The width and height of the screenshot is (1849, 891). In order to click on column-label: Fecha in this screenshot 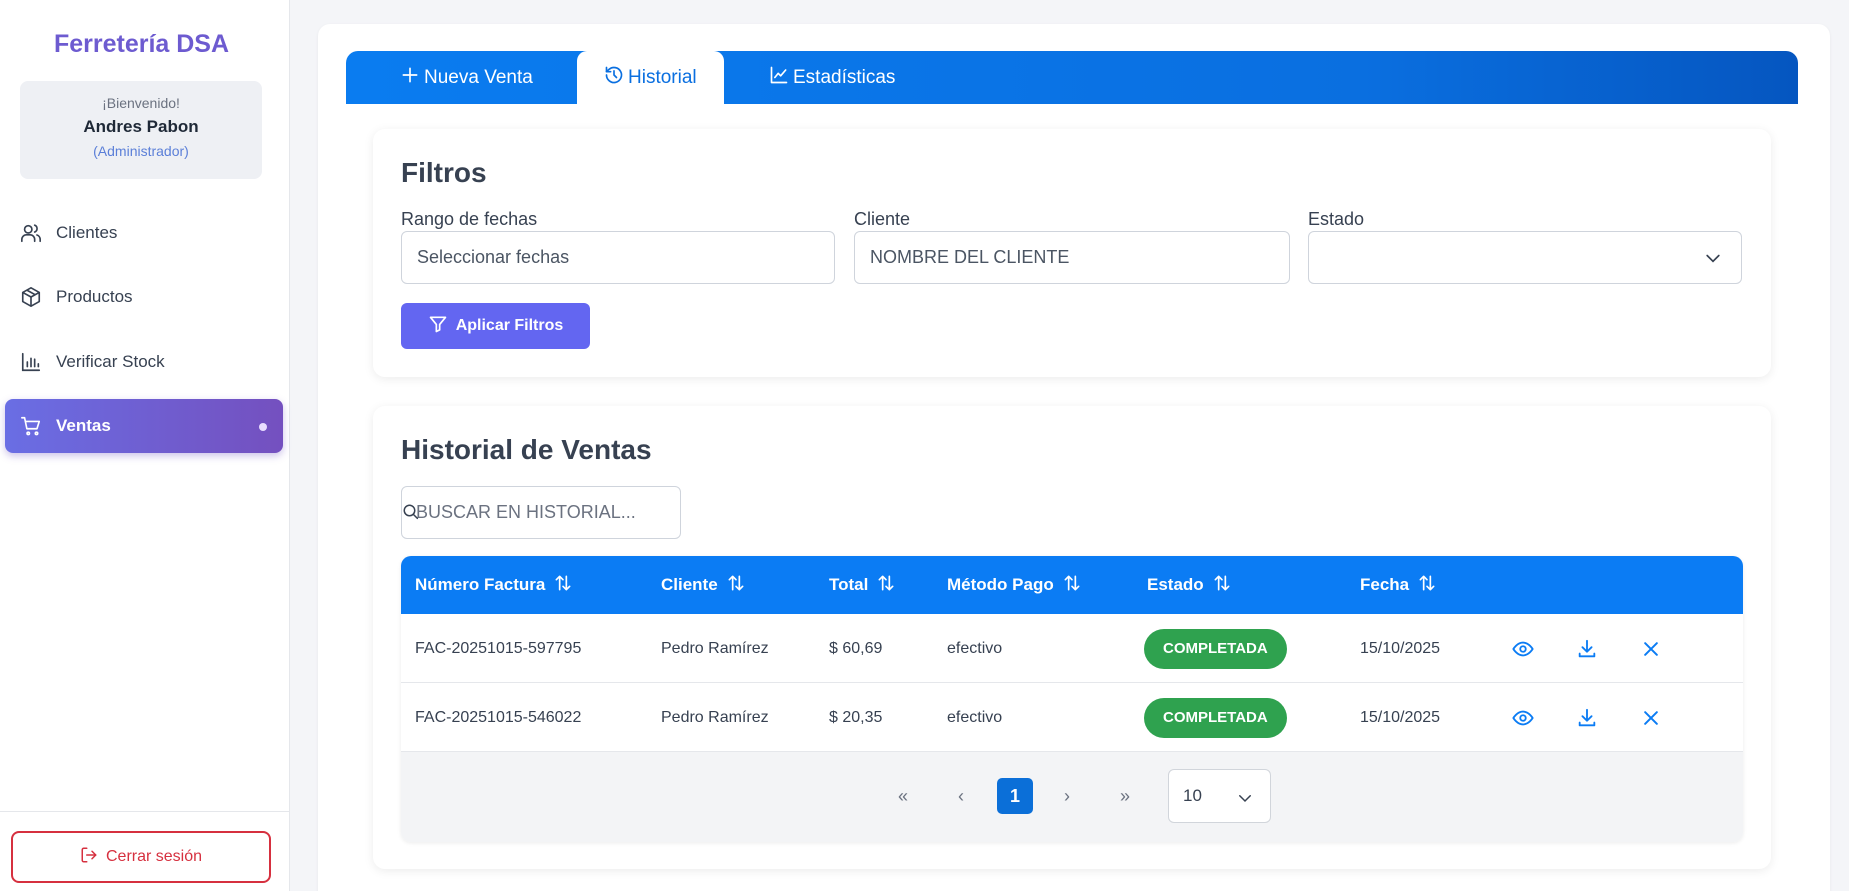, I will do `click(1385, 584)`.